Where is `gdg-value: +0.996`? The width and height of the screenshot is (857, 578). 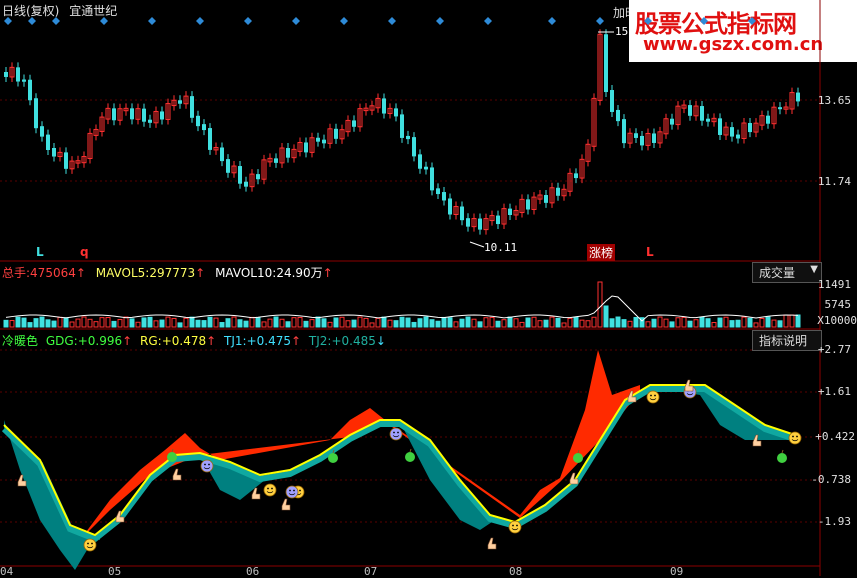
gdg-value: +0.996 is located at coordinates (100, 341).